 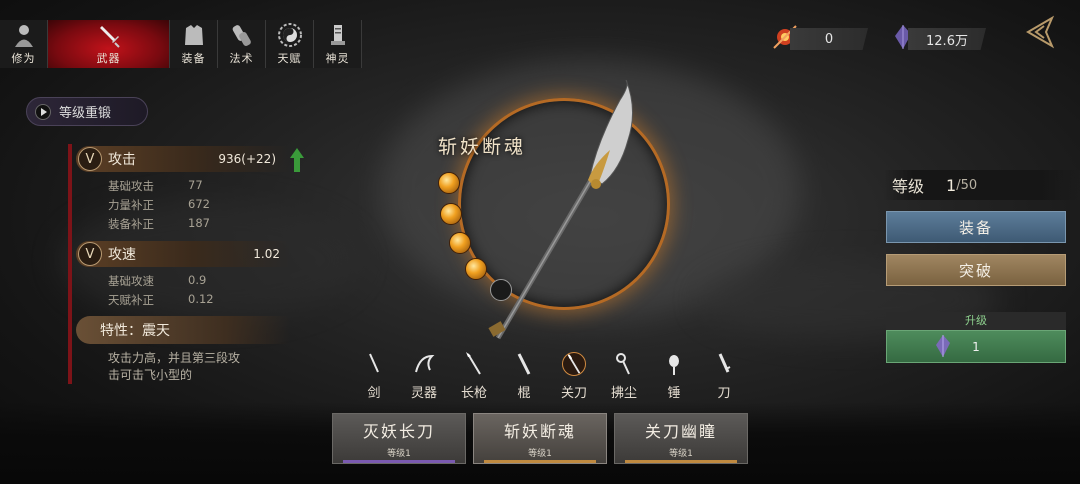 I want to click on exit-icon, so click(x=1040, y=32).